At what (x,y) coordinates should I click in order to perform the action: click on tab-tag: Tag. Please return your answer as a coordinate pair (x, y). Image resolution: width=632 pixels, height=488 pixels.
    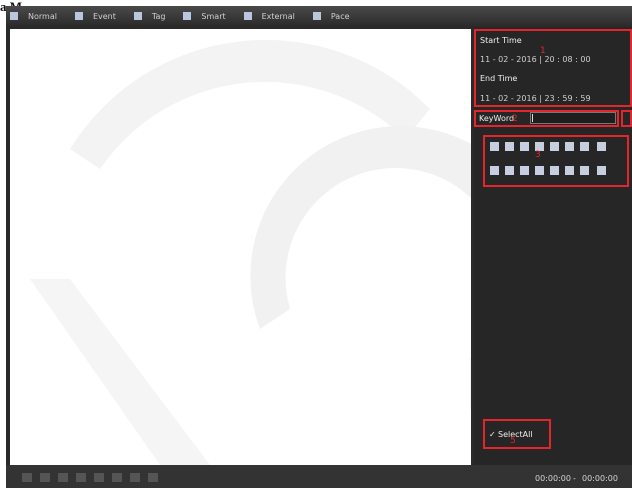
    Looking at the image, I should click on (149, 16).